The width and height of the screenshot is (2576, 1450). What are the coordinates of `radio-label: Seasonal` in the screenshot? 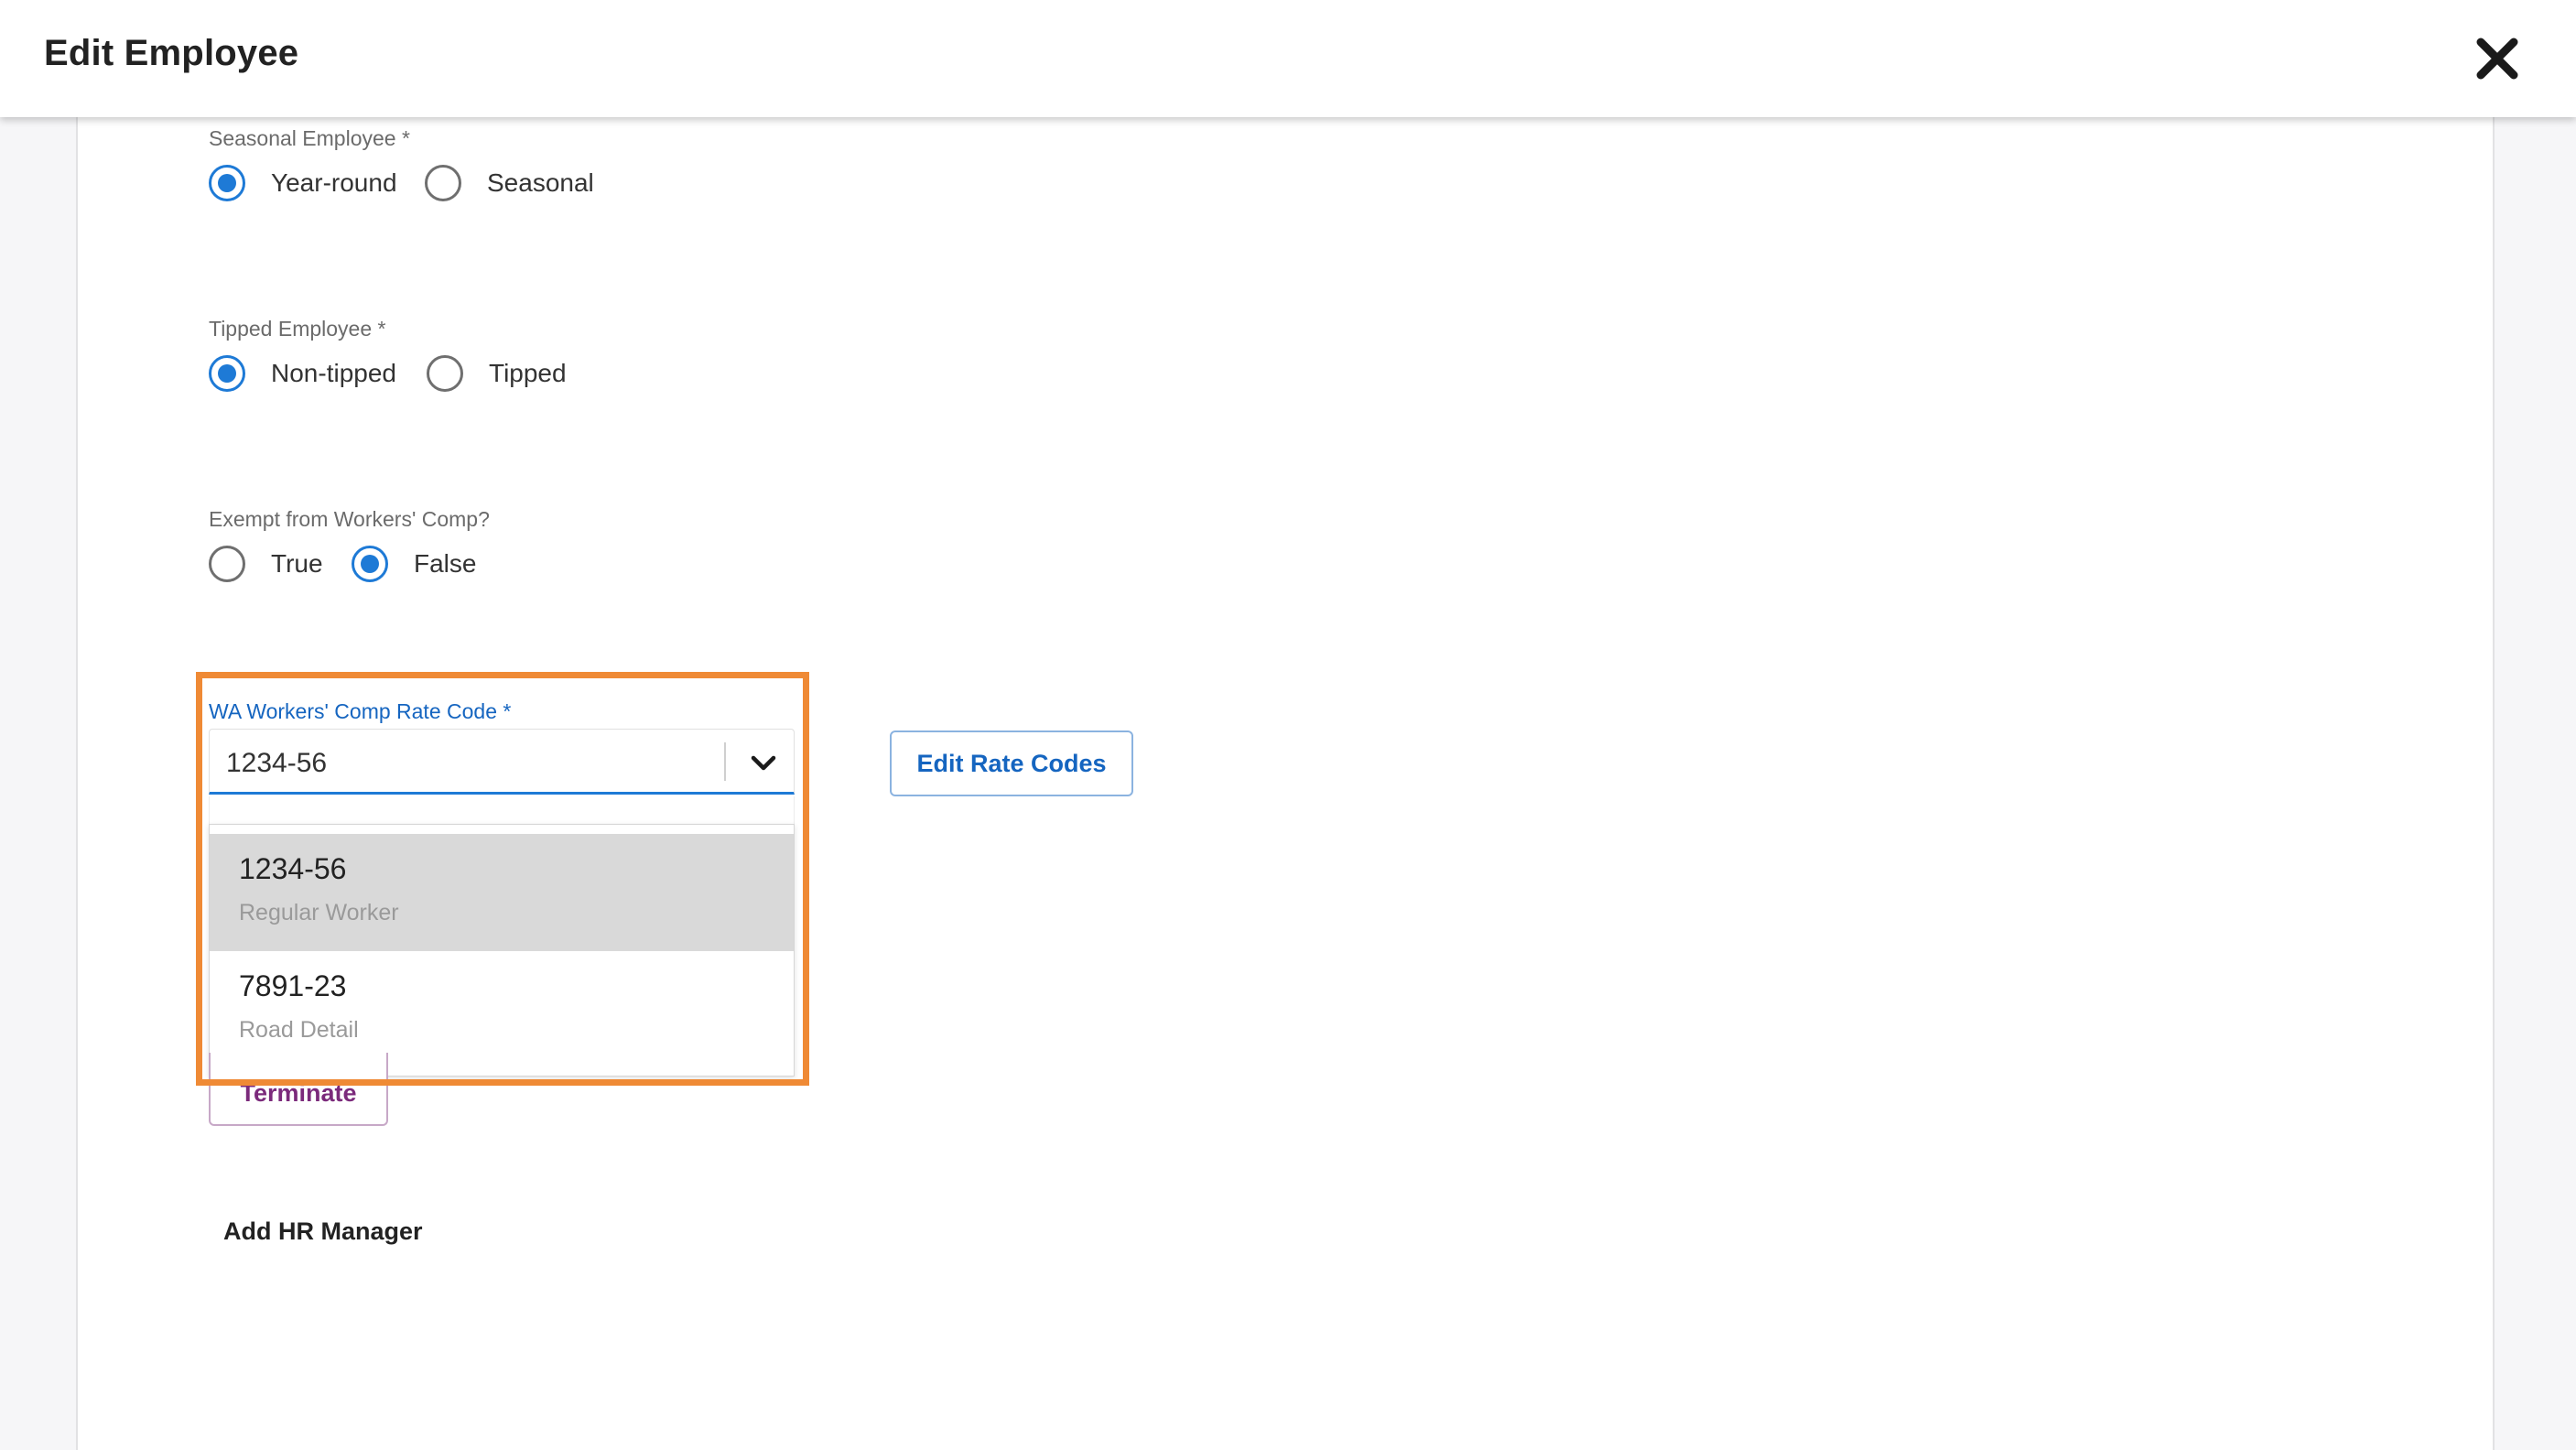 It's located at (540, 182).